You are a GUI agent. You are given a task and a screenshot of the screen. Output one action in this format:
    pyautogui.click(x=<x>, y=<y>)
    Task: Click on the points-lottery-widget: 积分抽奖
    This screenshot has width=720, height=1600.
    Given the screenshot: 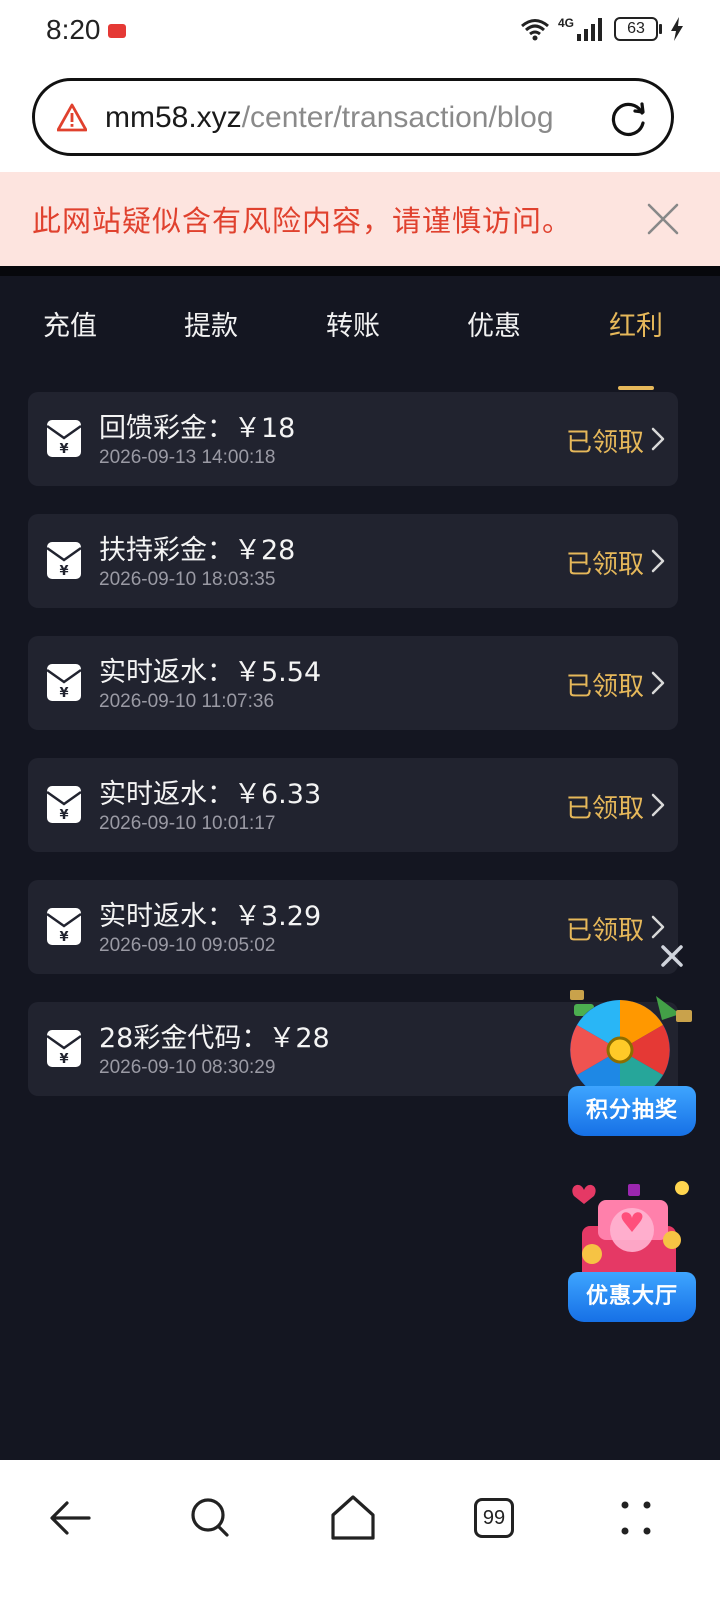 What is the action you would take?
    pyautogui.click(x=632, y=1060)
    